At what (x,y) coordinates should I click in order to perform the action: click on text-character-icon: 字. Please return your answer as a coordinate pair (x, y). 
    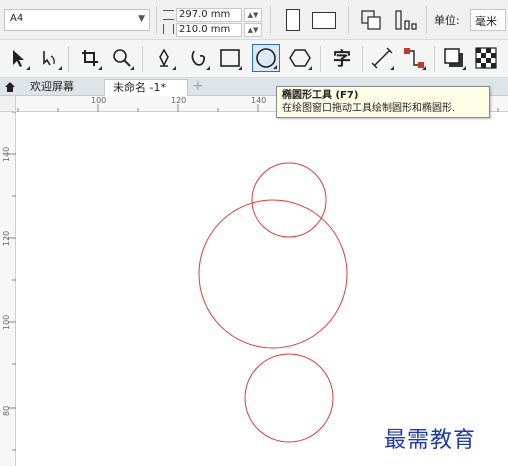
    Looking at the image, I should click on (342, 59).